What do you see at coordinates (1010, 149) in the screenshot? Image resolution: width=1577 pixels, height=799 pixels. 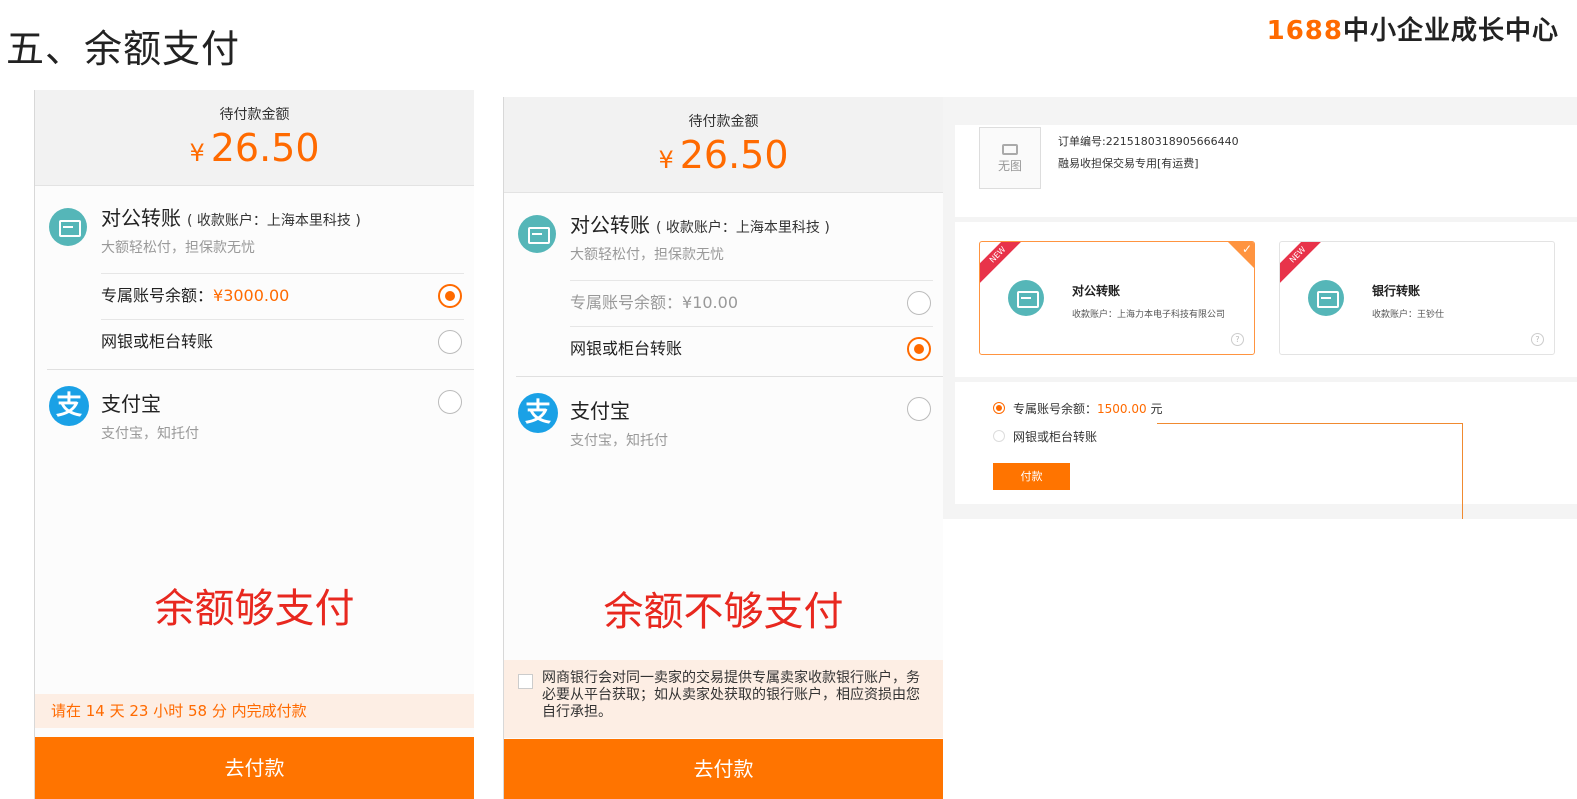 I see `camera-icon` at bounding box center [1010, 149].